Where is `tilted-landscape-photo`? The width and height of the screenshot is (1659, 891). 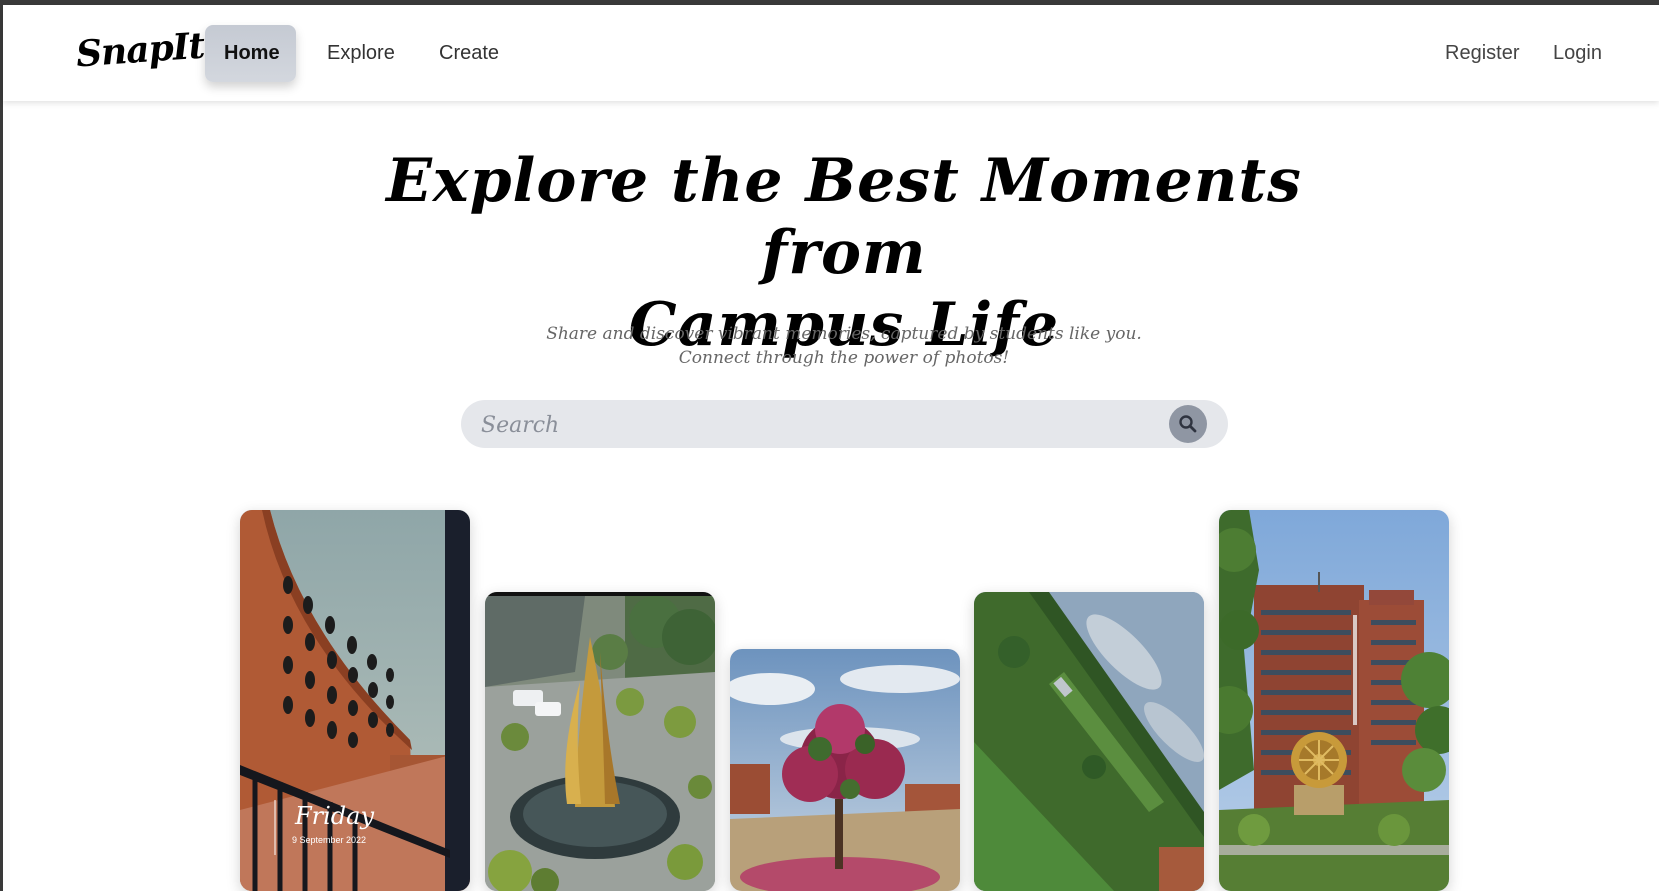
tilted-landscape-photo is located at coordinates (1089, 741).